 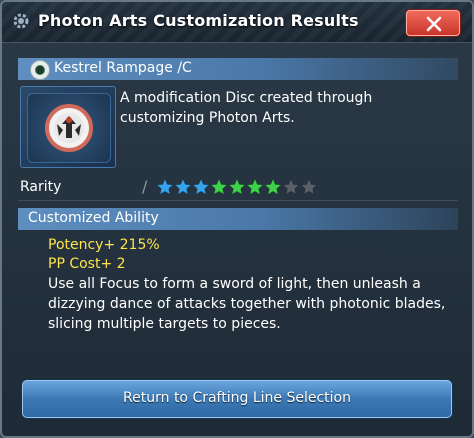 I want to click on title-bar: Photon Arts Customization Results, so click(x=237, y=22).